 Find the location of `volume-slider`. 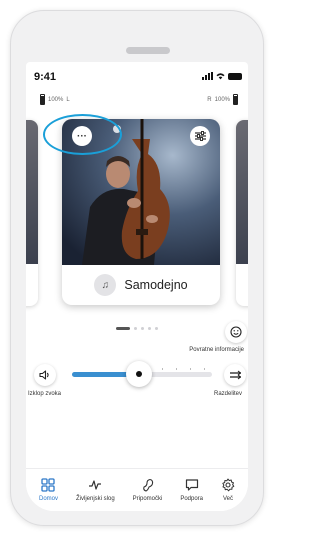

volume-slider is located at coordinates (142, 374).